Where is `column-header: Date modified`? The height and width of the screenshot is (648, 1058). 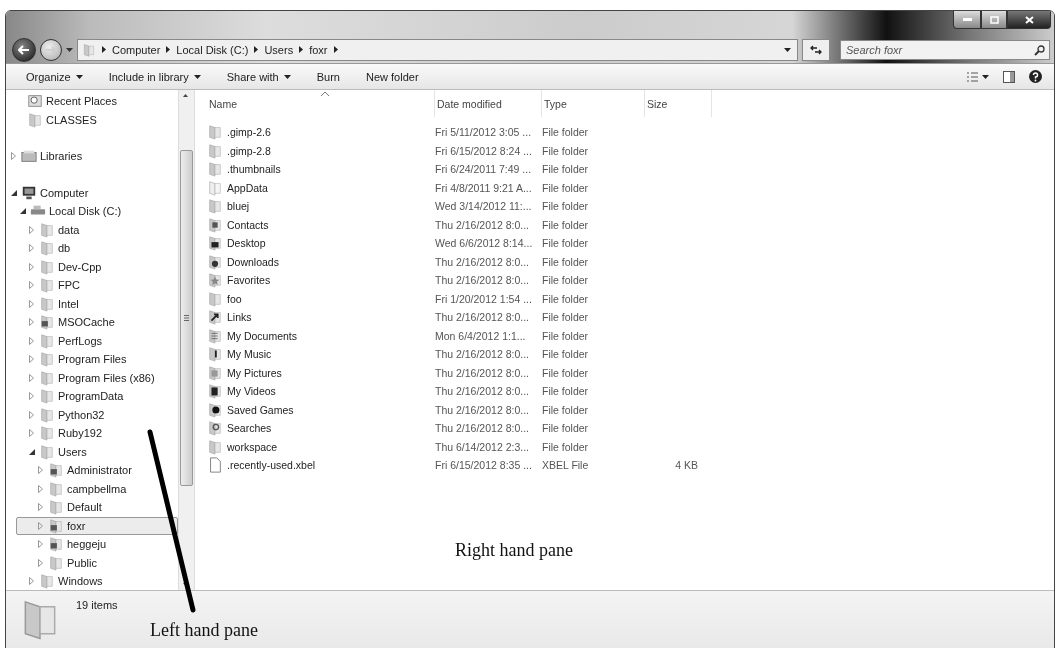 column-header: Date modified is located at coordinates (488, 103).